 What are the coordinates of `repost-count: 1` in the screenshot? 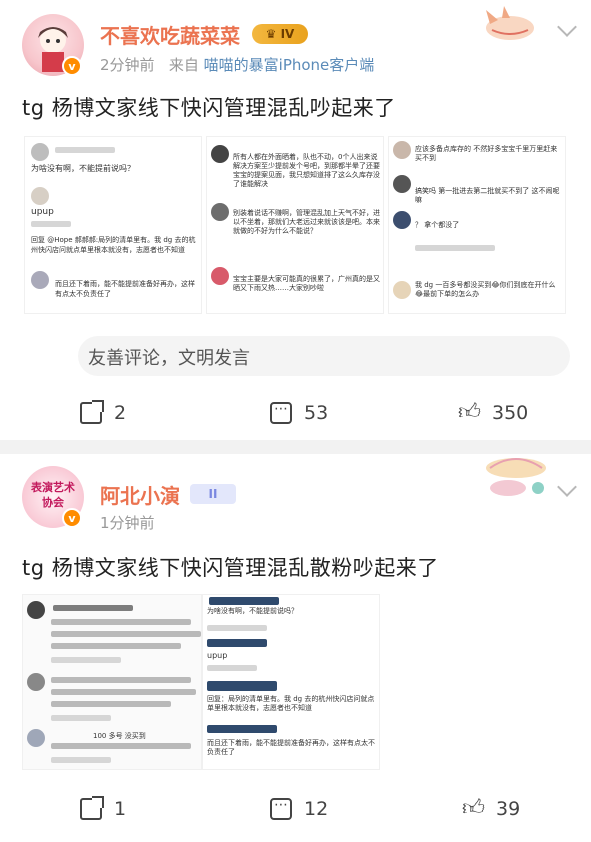 It's located at (120, 809).